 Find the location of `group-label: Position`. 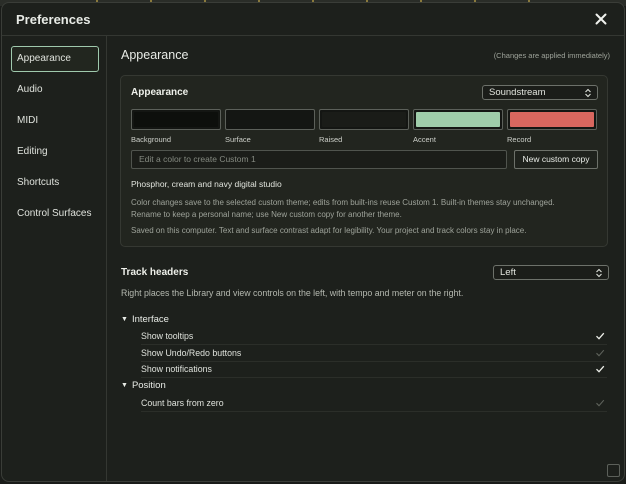

group-label: Position is located at coordinates (148, 385).